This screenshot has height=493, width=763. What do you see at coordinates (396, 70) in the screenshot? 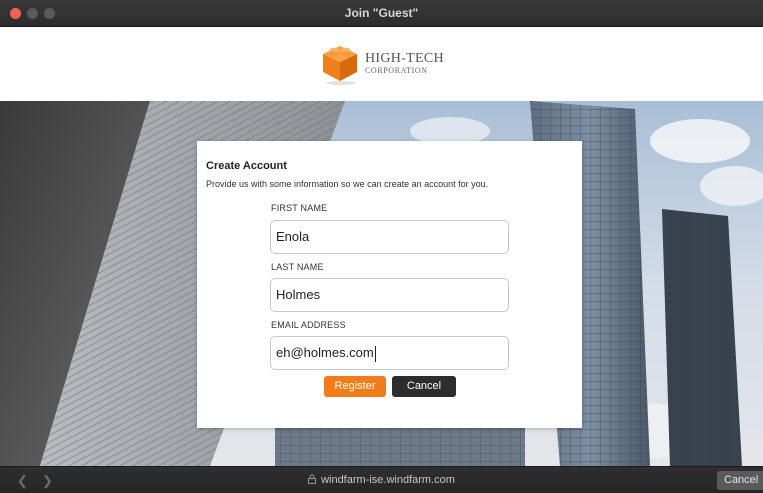
I see `logo-subname: CORPORATION` at bounding box center [396, 70].